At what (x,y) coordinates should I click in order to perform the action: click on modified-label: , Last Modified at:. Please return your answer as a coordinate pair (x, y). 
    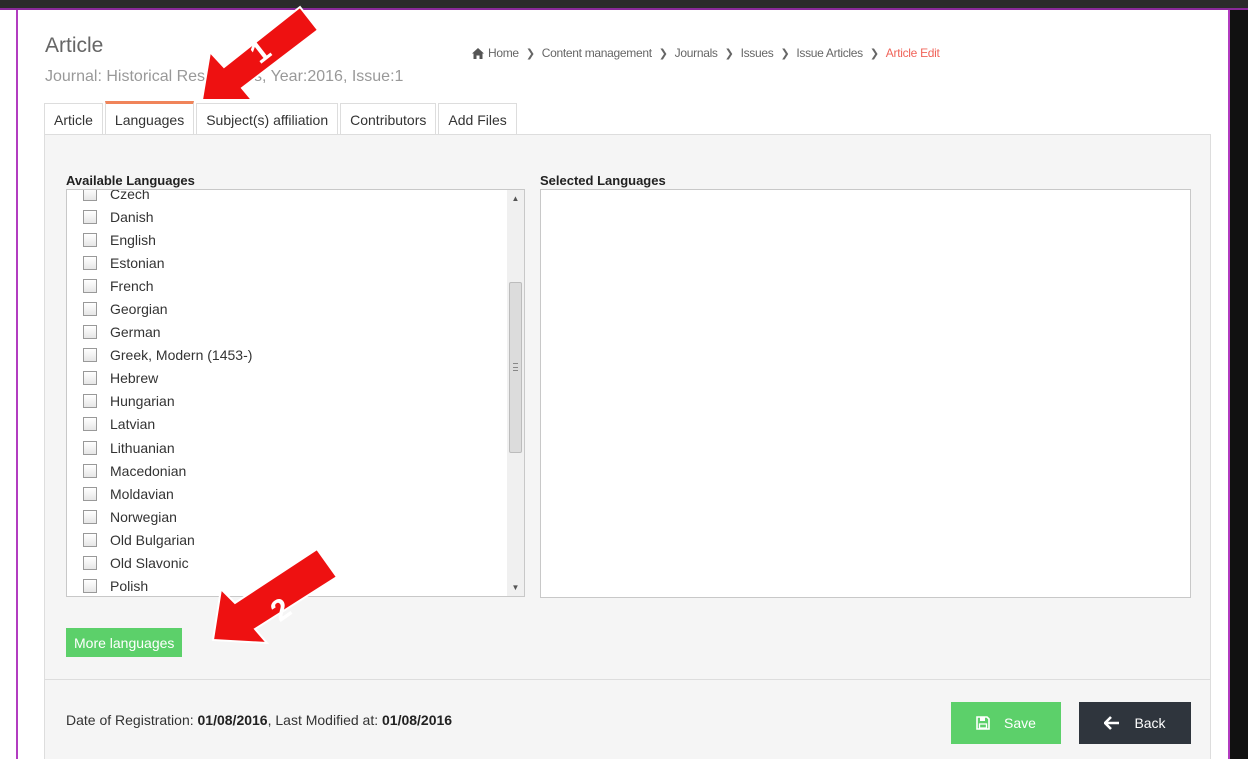
    Looking at the image, I should click on (324, 720).